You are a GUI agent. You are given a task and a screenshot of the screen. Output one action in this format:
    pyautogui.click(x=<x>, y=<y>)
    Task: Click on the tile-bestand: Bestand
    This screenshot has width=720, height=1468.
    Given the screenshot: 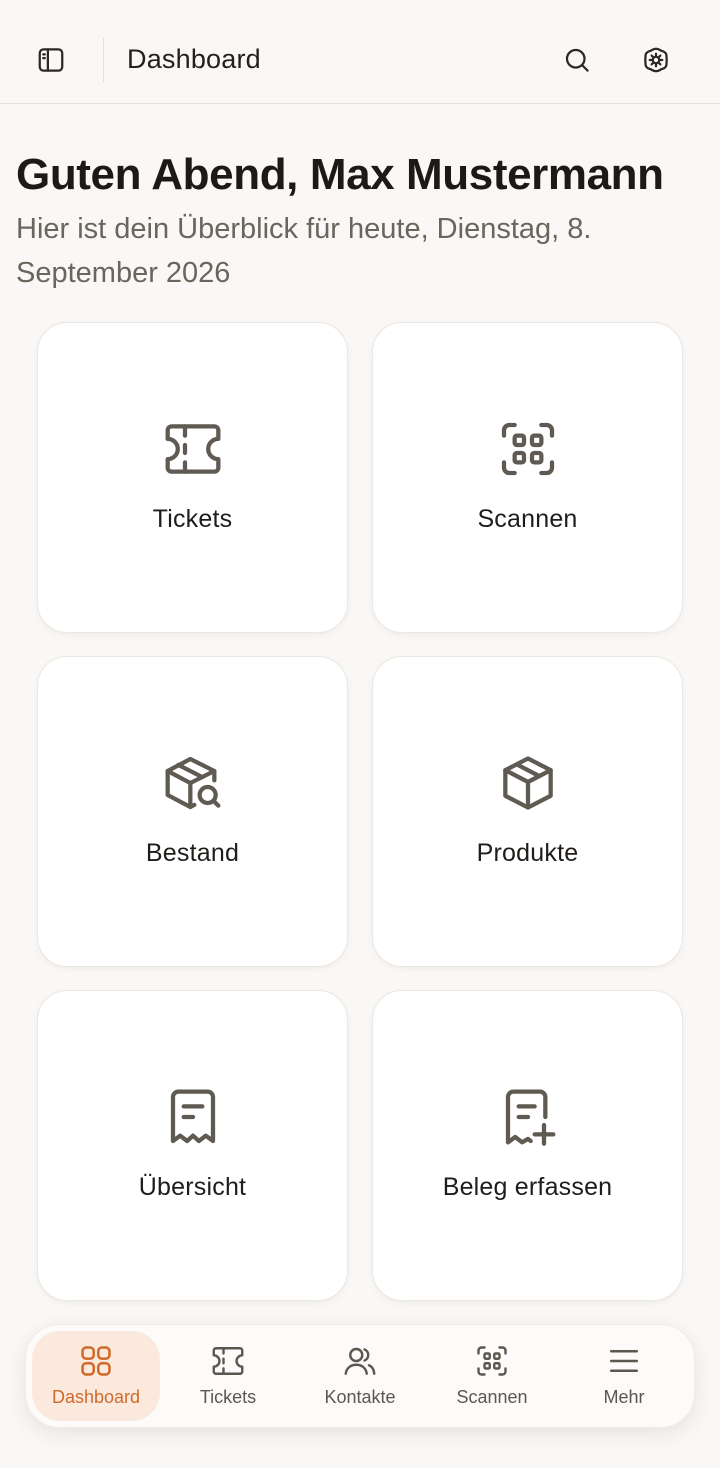 What is the action you would take?
    pyautogui.click(x=192, y=811)
    